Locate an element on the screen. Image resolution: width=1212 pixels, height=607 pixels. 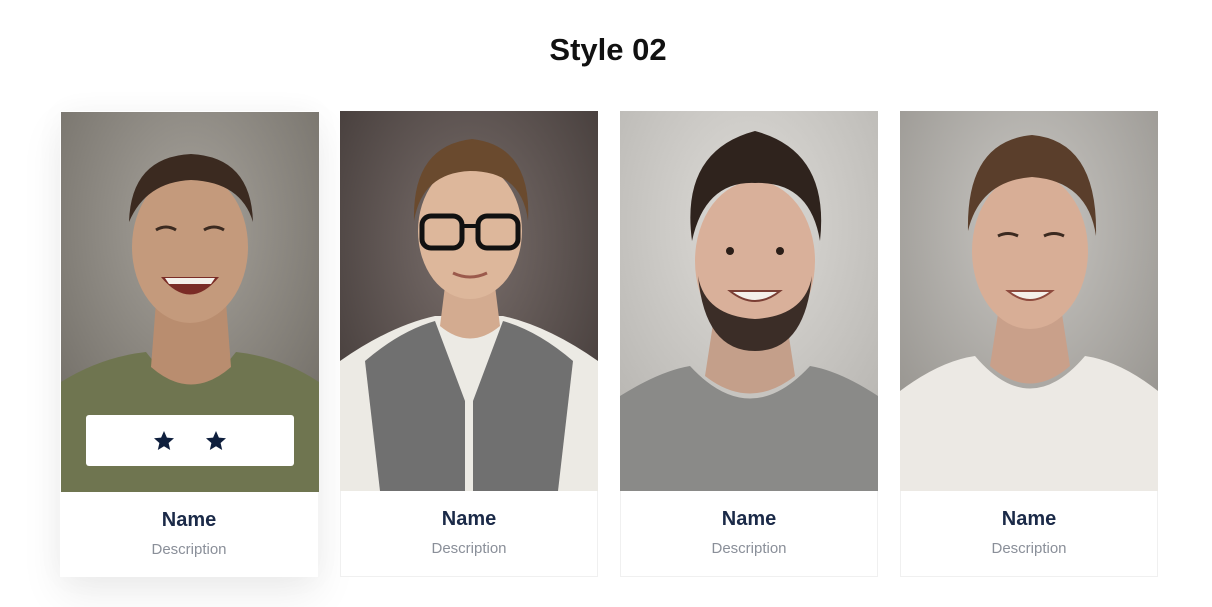
section-title: Style 02 is located at coordinates (608, 49).